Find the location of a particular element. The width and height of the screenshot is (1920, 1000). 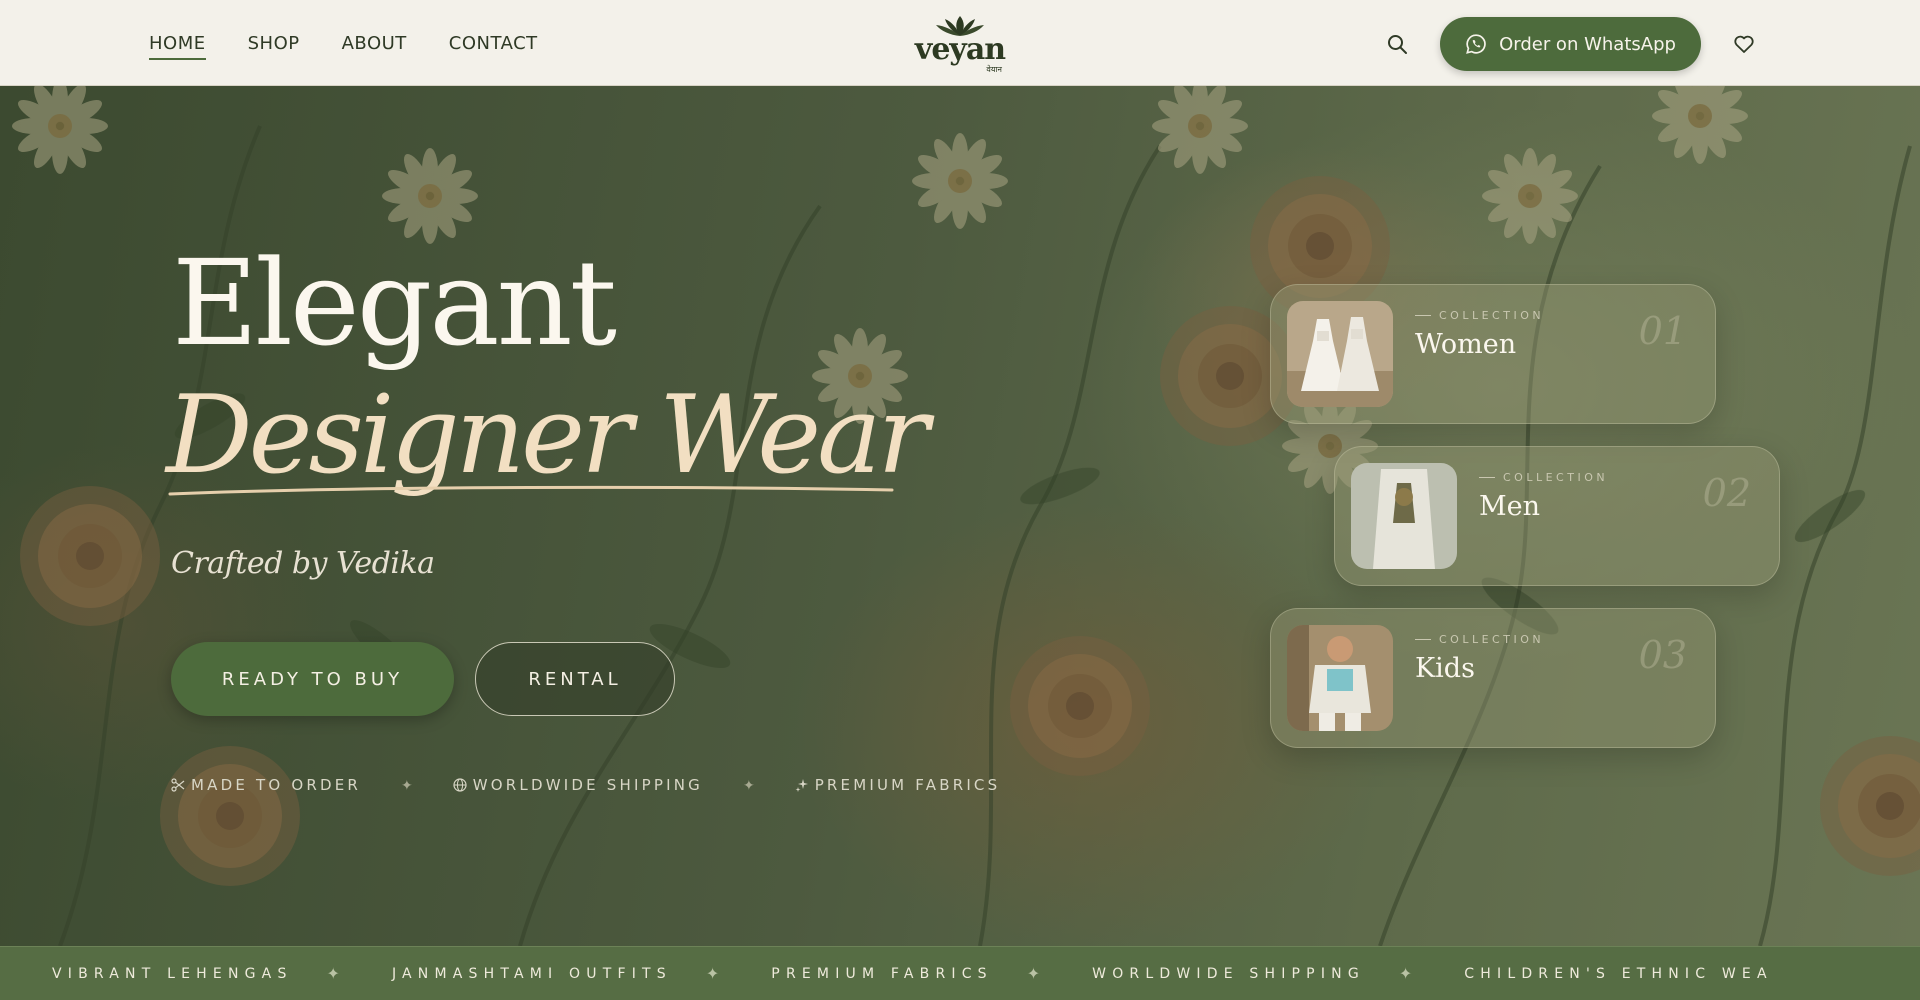

brand-subname: वेयान is located at coordinates (994, 69).